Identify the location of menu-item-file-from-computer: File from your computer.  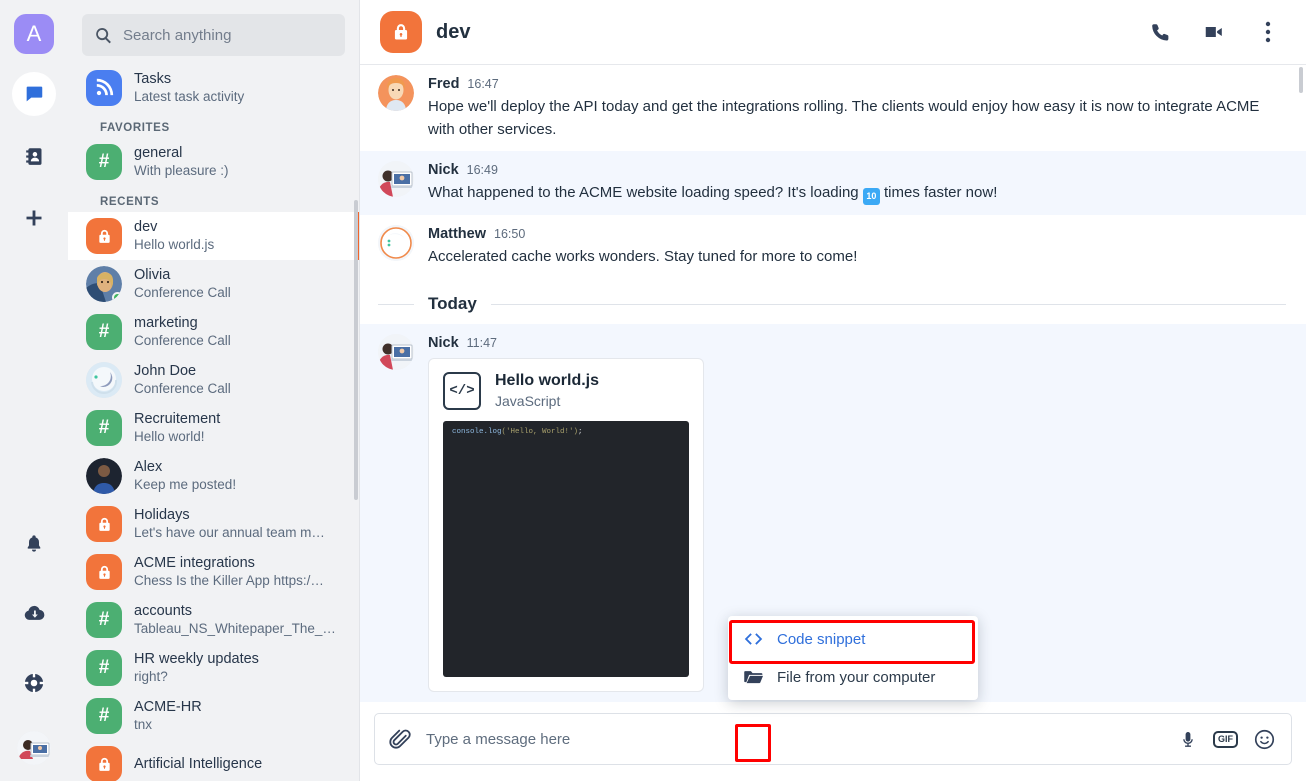
(853, 677).